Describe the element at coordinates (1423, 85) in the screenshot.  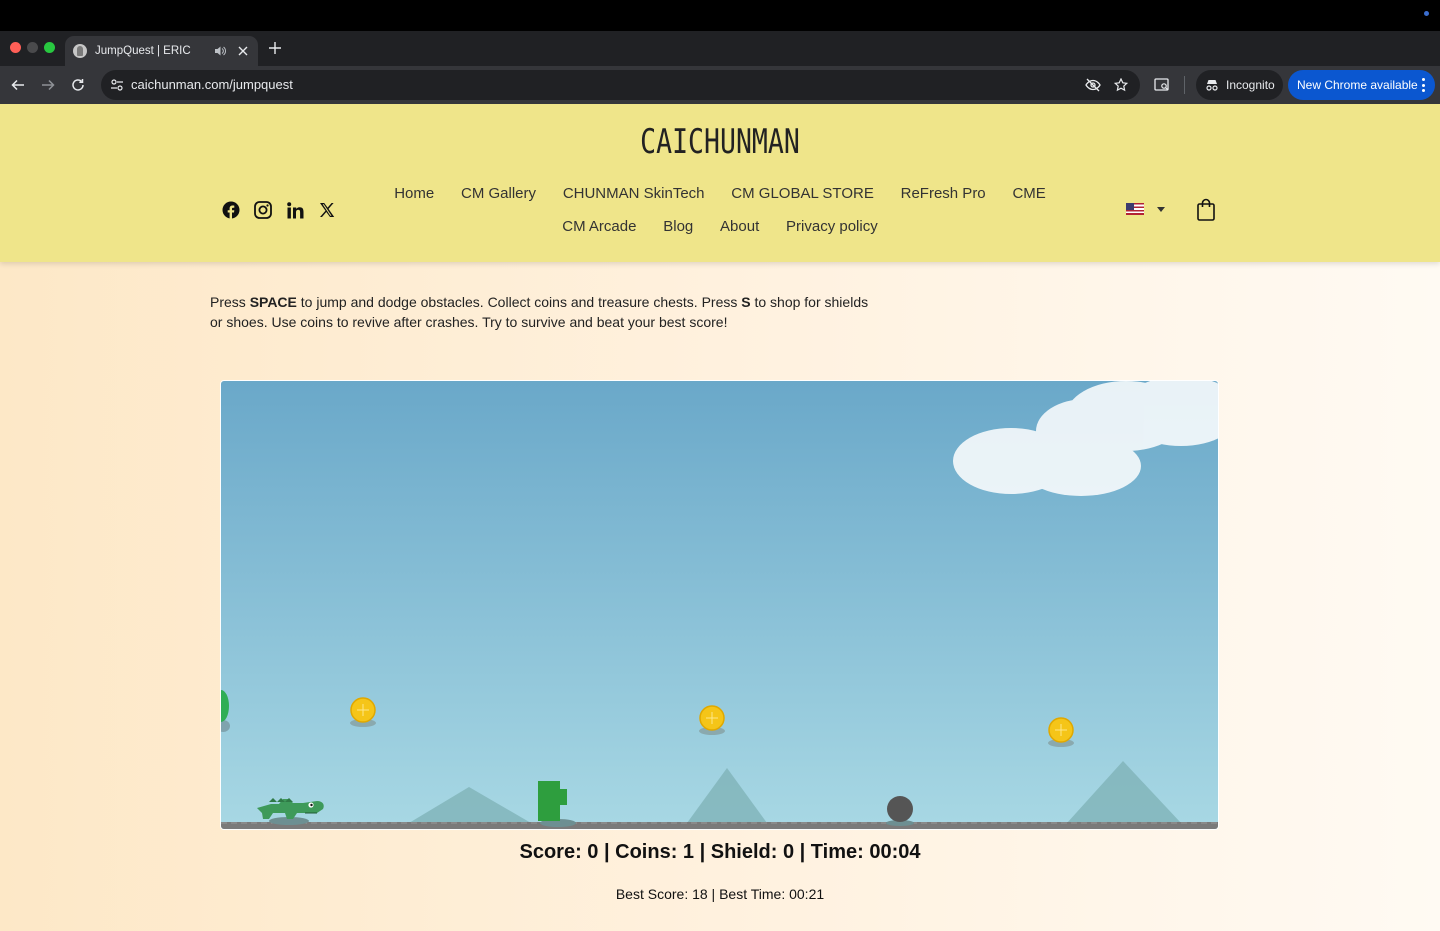
I see `kebab-menu-icon` at that location.